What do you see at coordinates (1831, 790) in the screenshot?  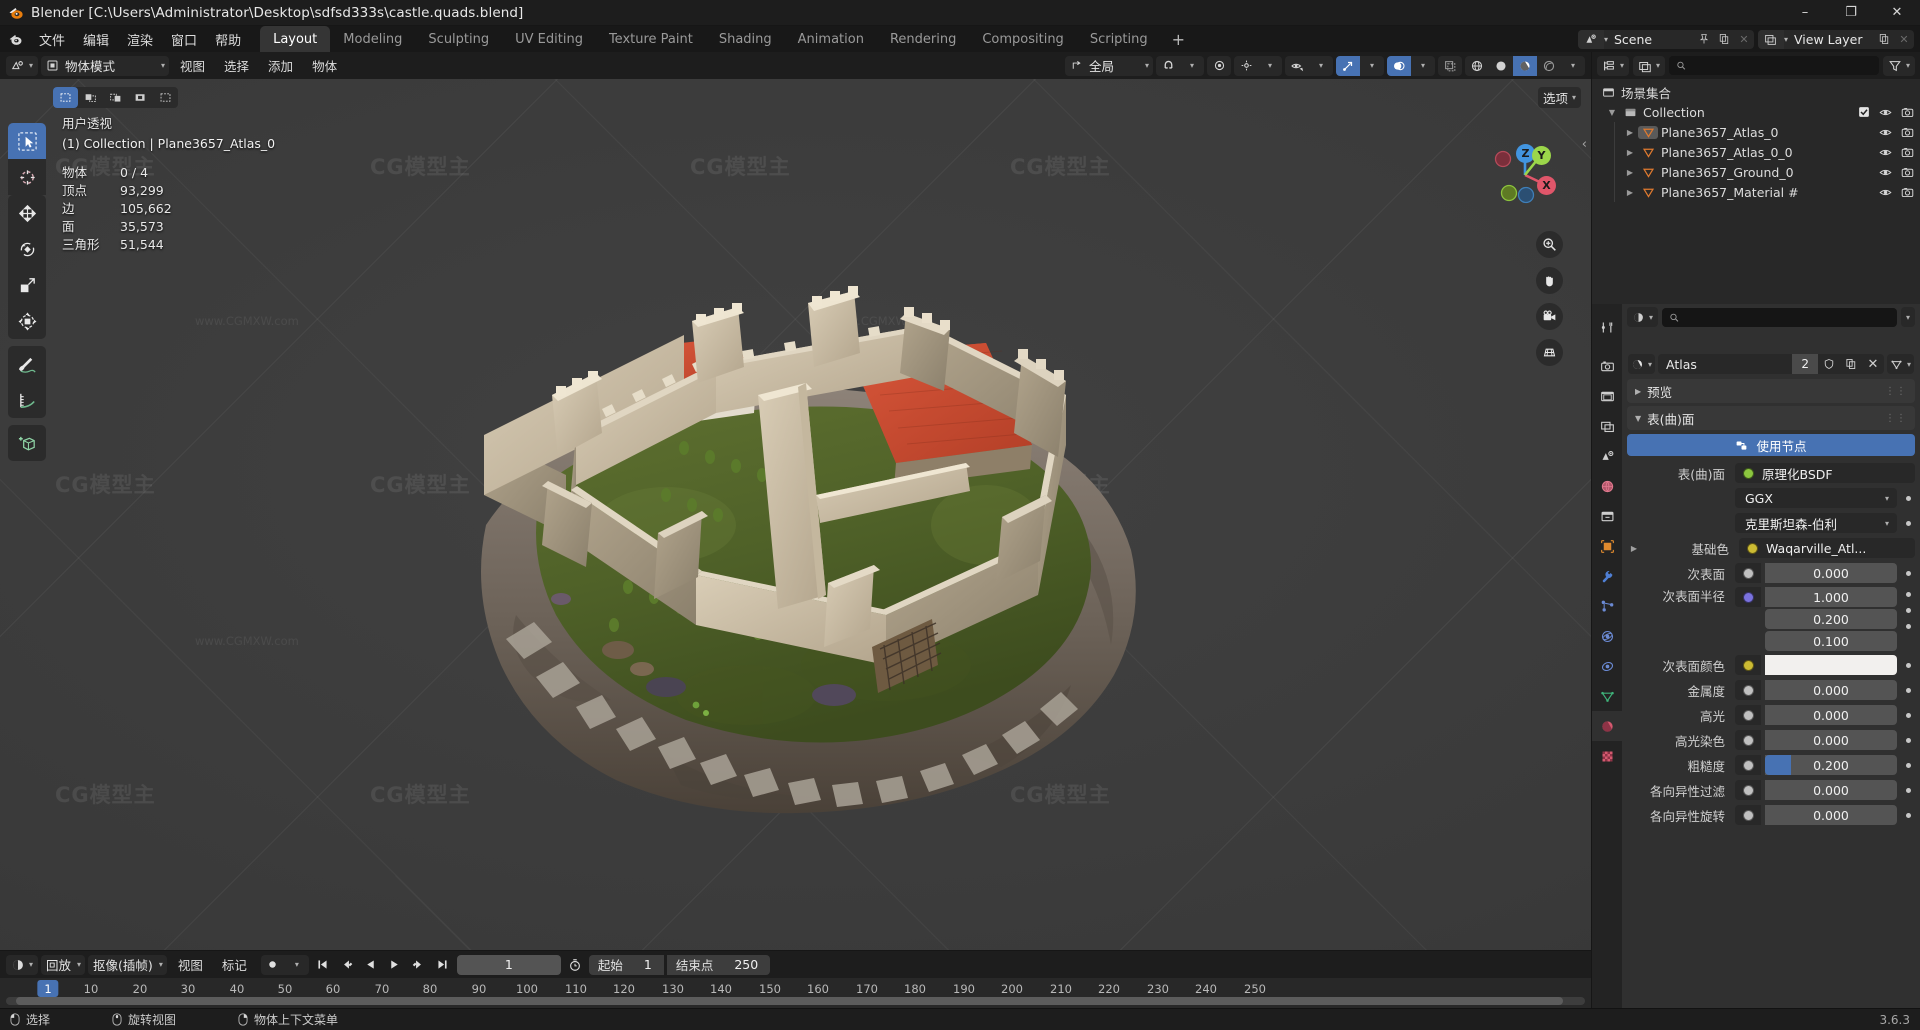 I see `anisotropic-value-field: 0.000` at bounding box center [1831, 790].